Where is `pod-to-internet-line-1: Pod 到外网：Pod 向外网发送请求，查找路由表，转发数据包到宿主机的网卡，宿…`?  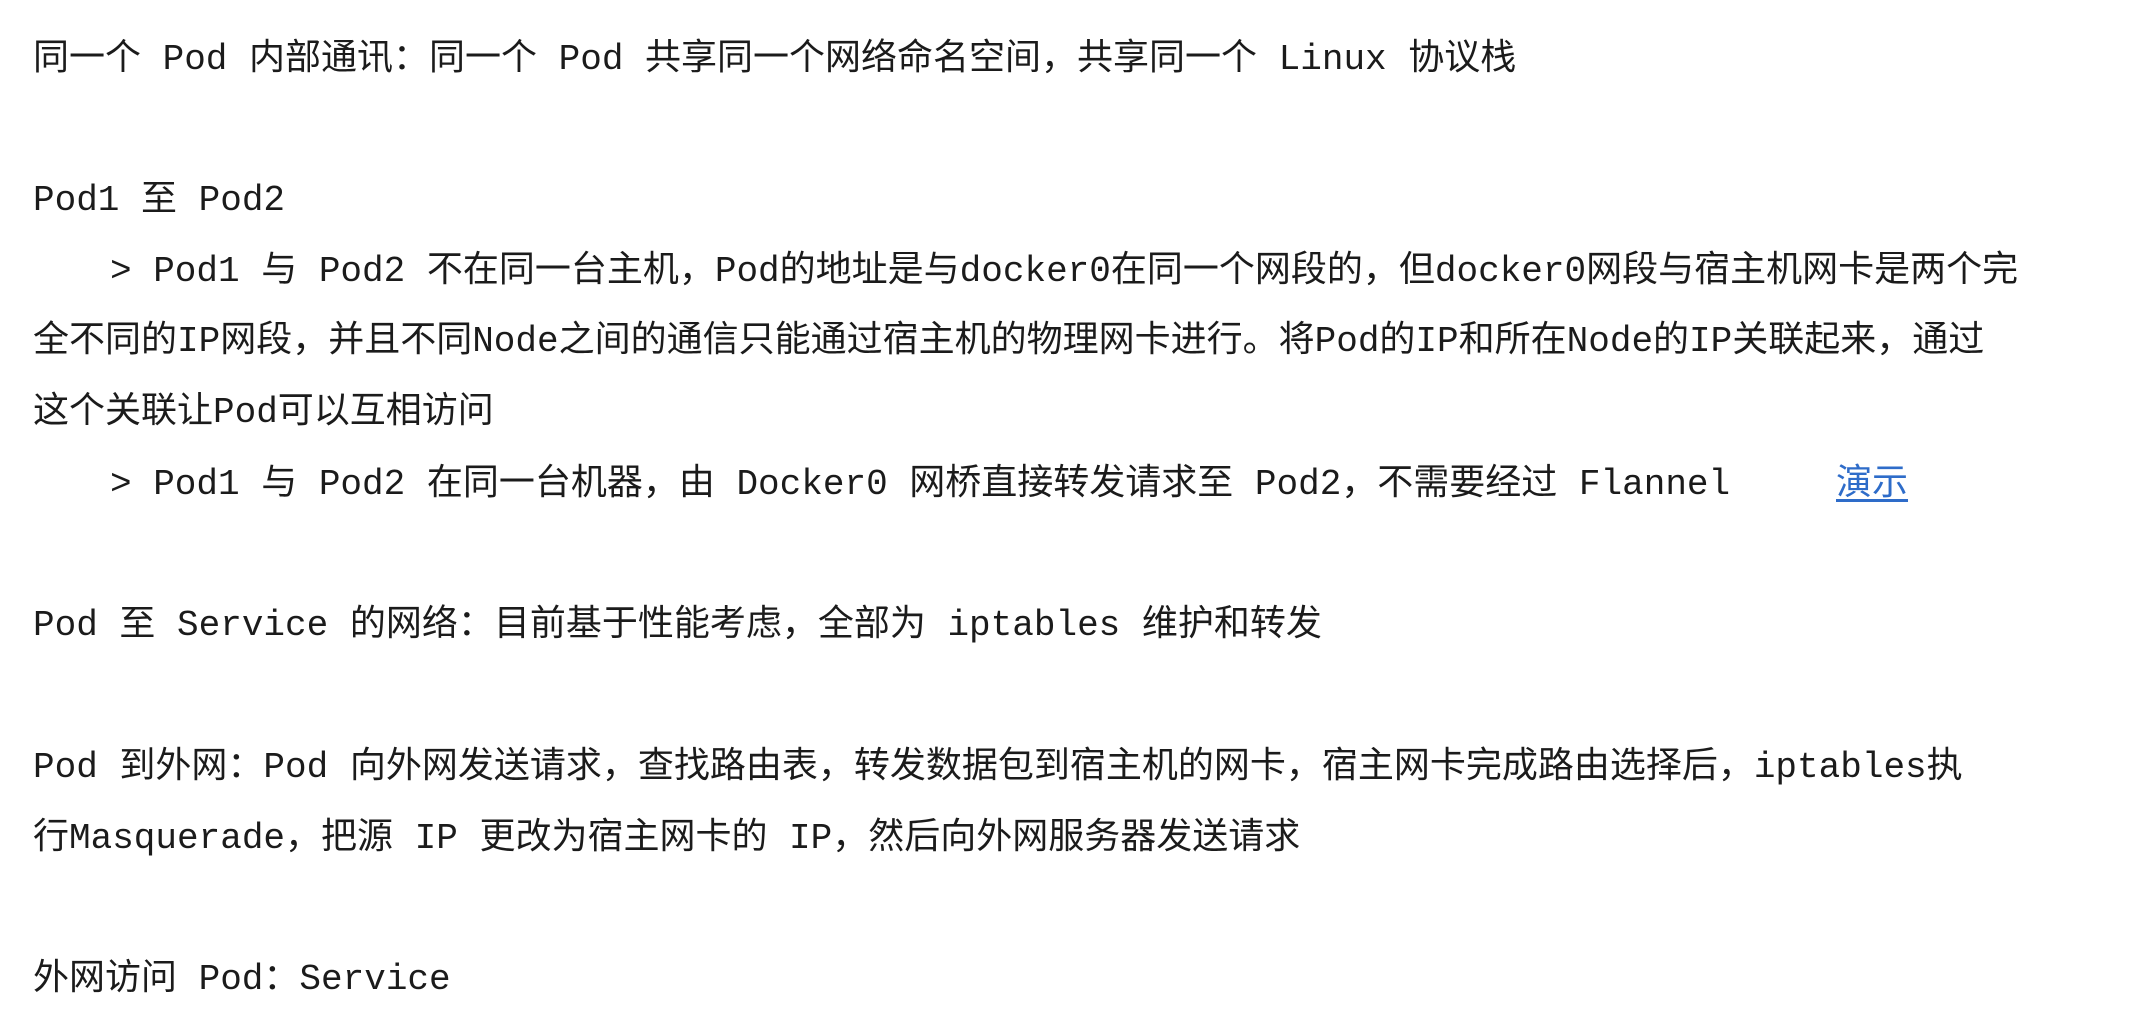
pod-to-internet-line-1: Pod 到外网：Pod 向外网发送请求，查找路由表，转发数据包到宿主机的网卡，宿… is located at coordinates (998, 767).